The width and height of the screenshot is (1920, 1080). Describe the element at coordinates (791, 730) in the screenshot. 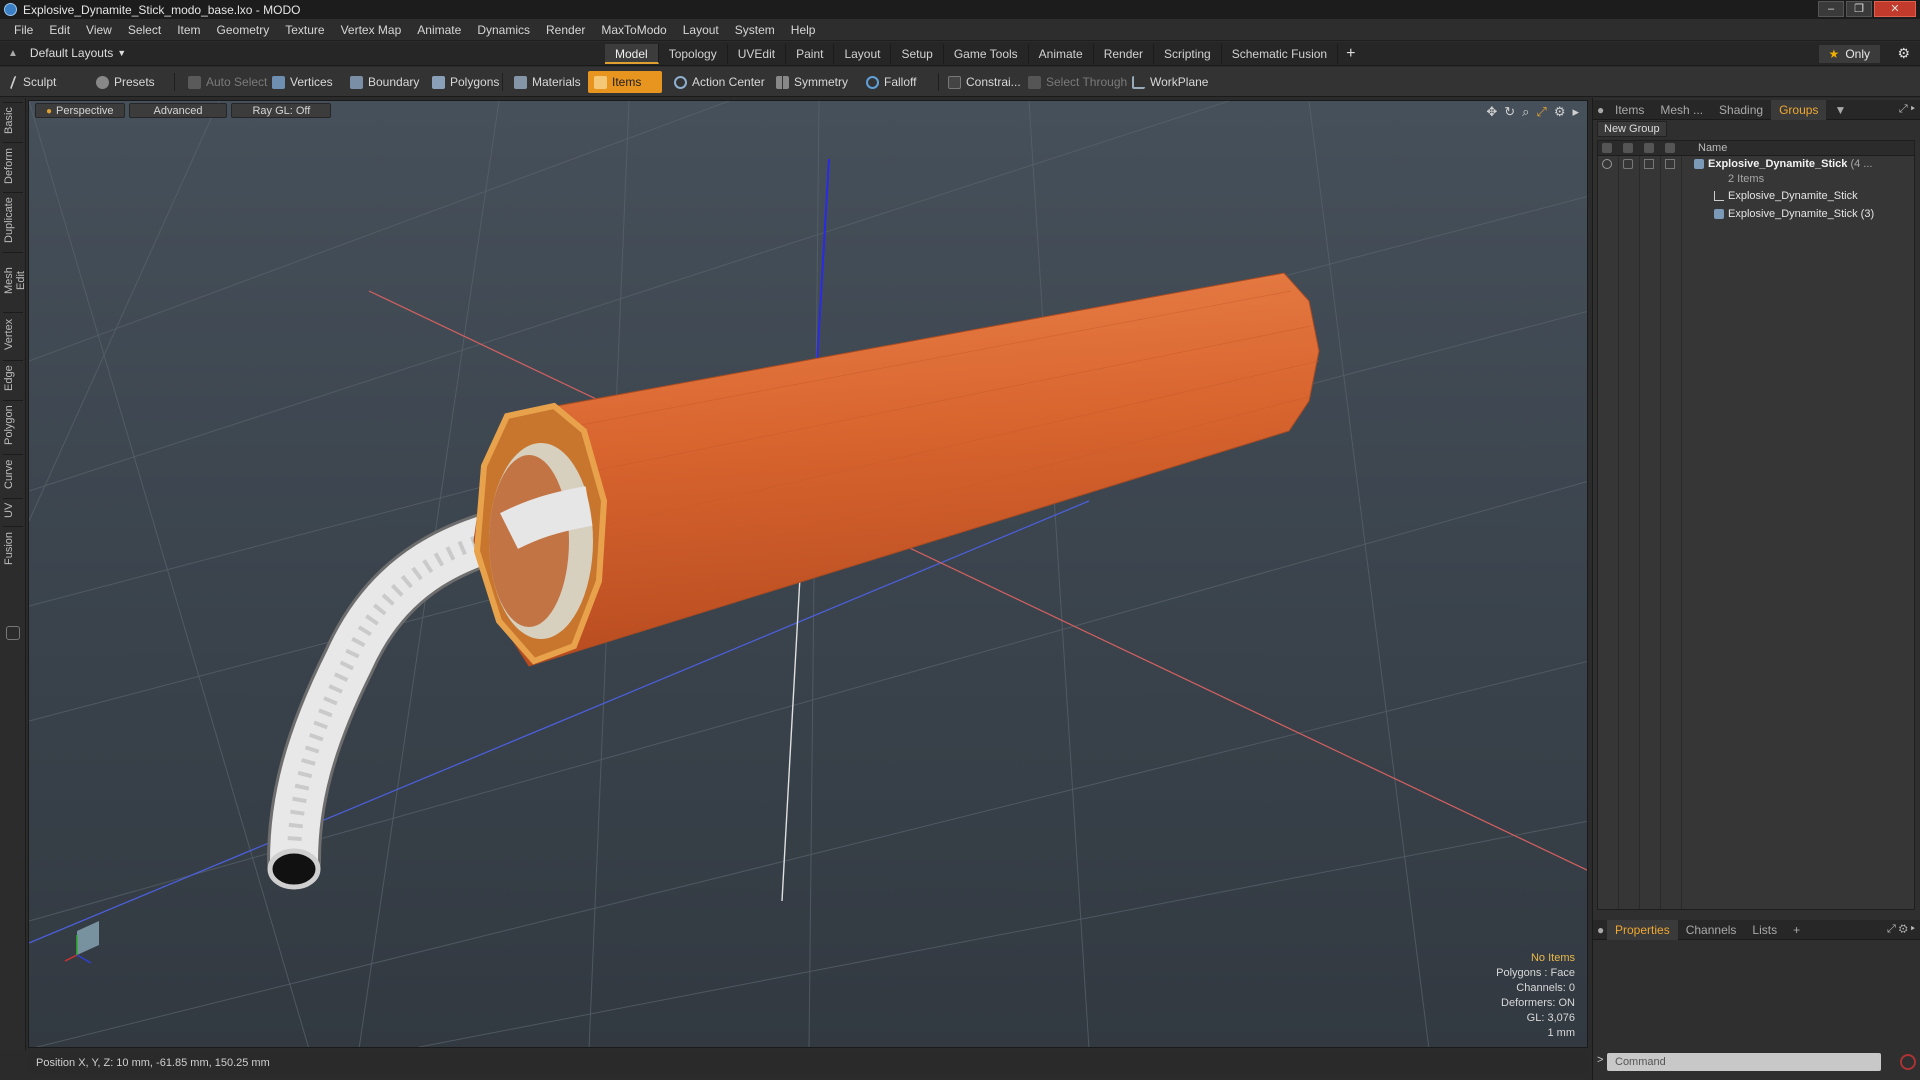

I see `gizmo-y-axis` at that location.